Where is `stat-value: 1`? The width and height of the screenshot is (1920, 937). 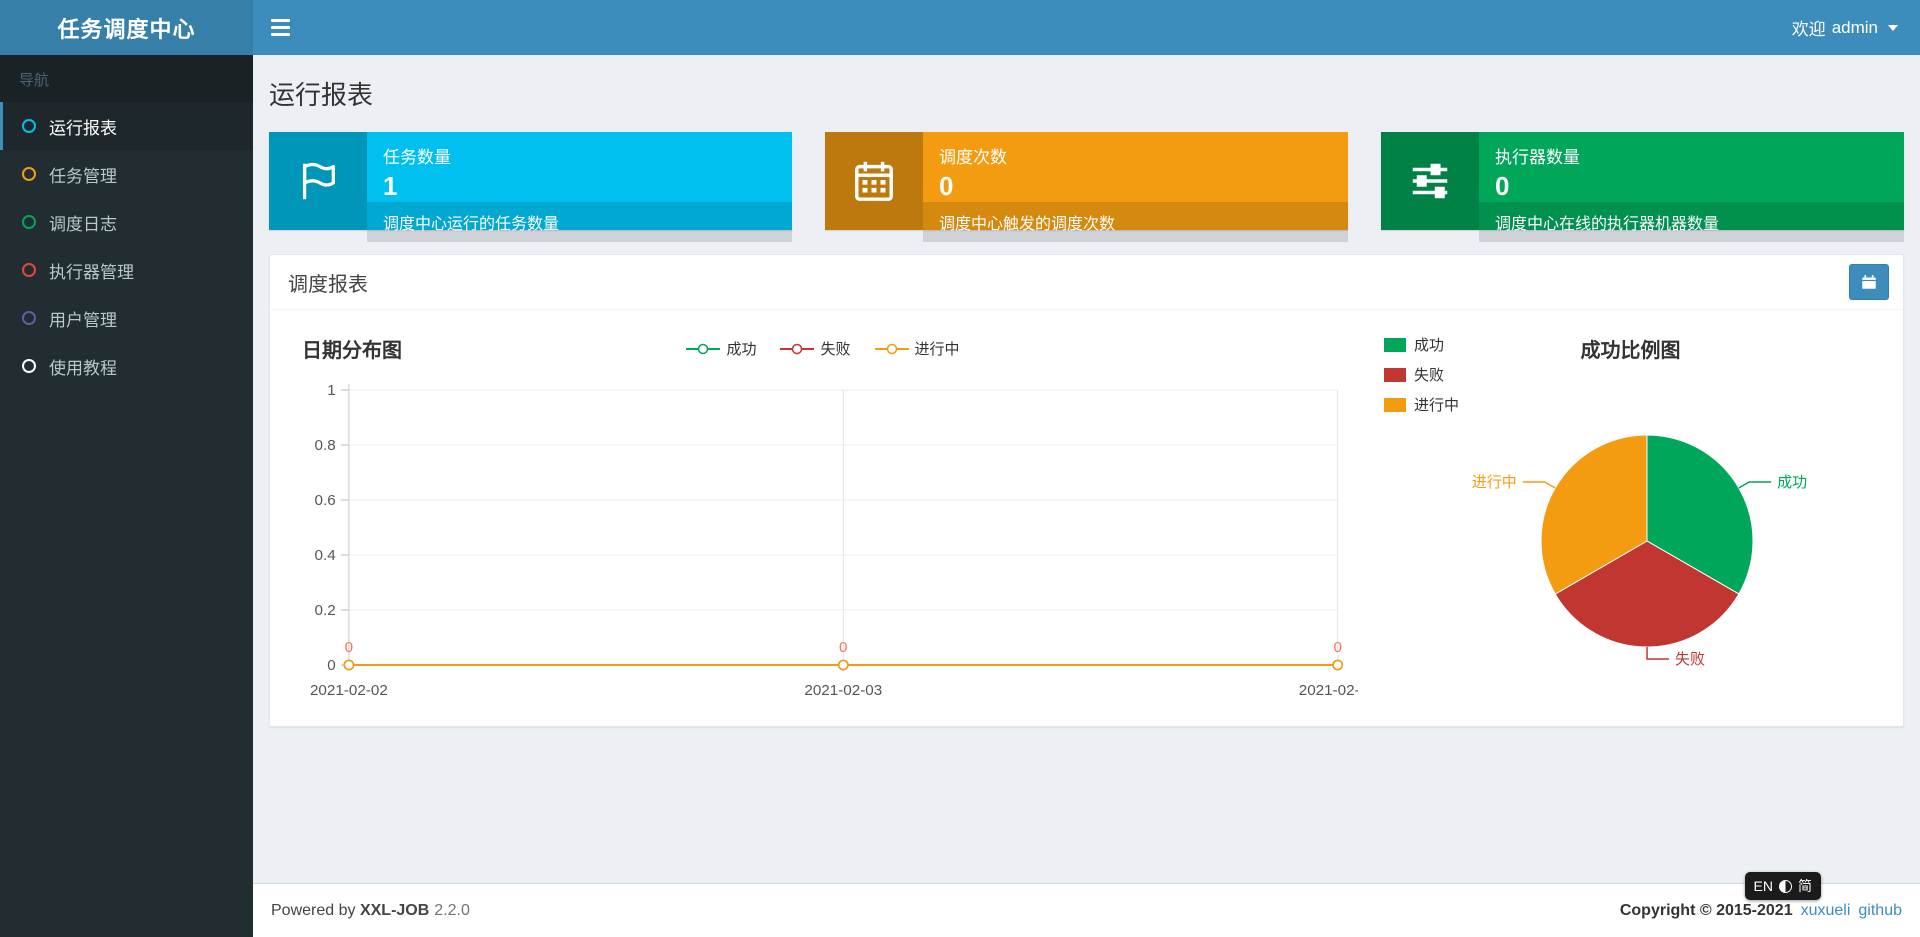 stat-value: 1 is located at coordinates (390, 186).